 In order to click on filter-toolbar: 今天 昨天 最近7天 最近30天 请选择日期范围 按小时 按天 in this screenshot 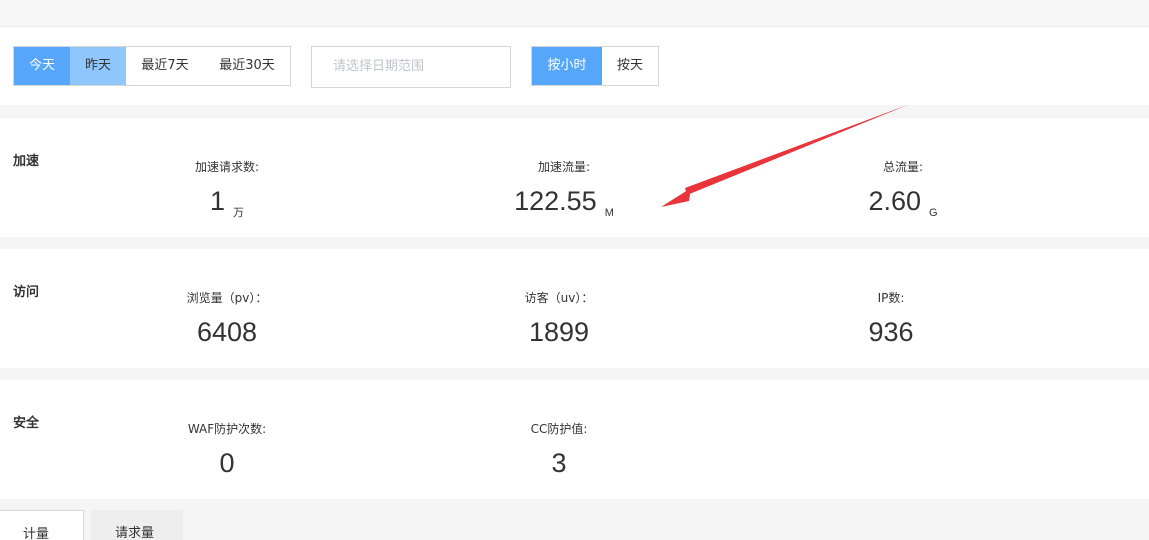, I will do `click(574, 66)`.